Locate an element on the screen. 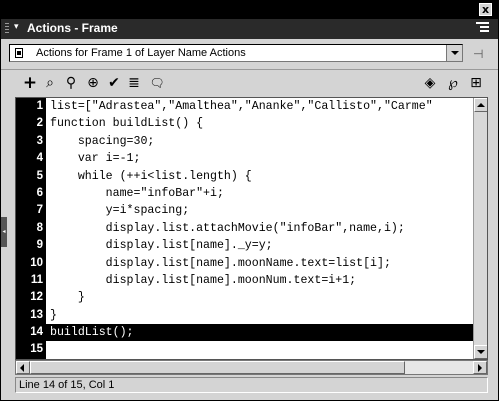  line-number: 15 is located at coordinates (36, 349).